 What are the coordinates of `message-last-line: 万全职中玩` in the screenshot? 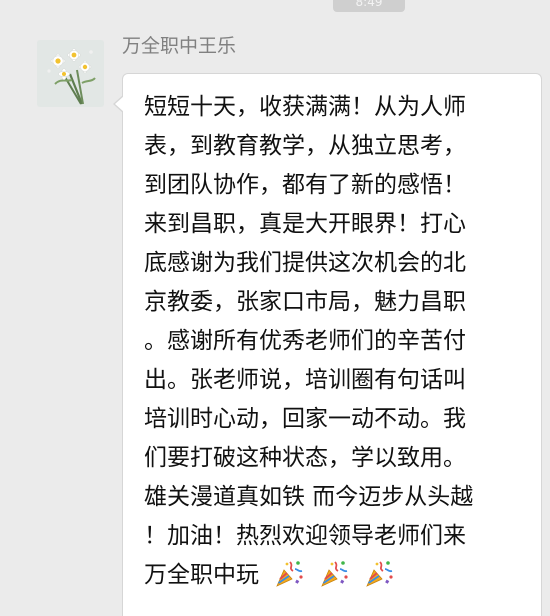 It's located at (339, 575).